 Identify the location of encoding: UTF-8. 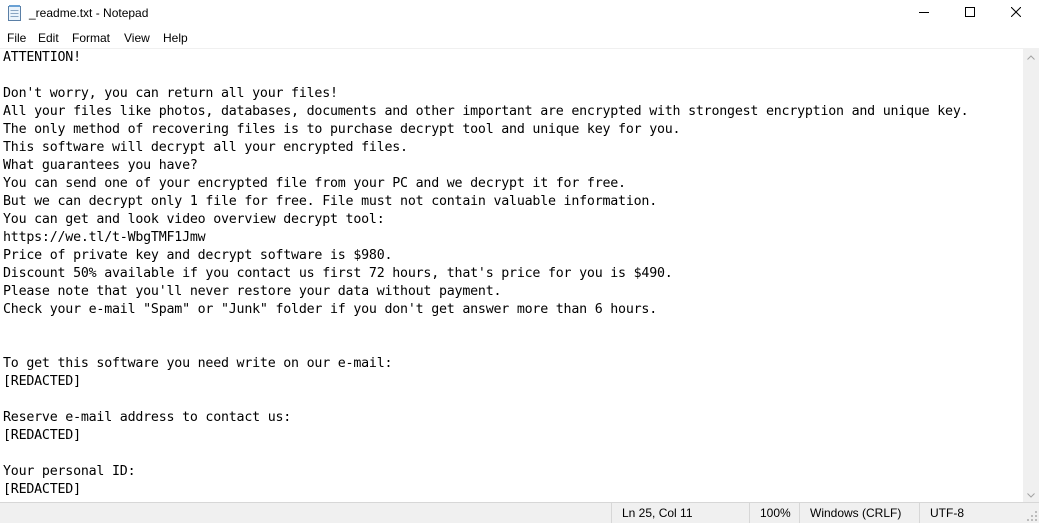
(972, 513).